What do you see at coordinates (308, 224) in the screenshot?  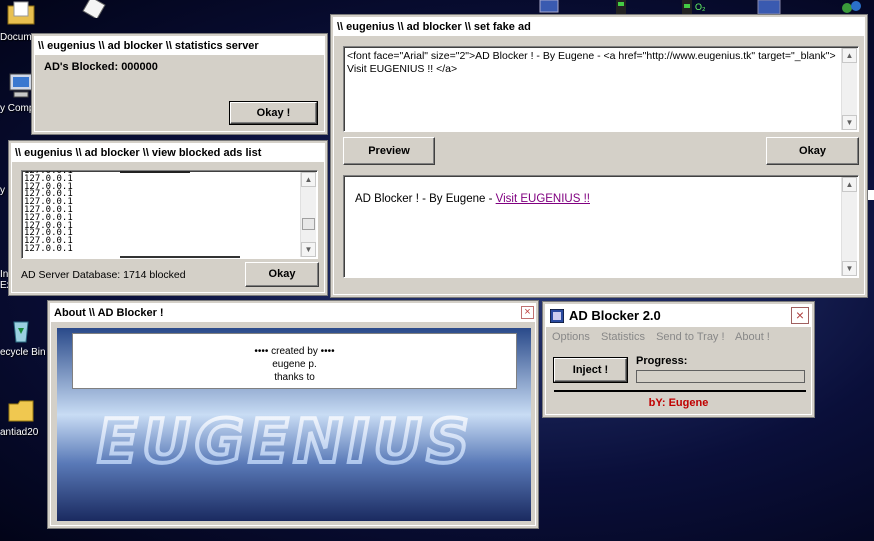 I see `scroll-thumb` at bounding box center [308, 224].